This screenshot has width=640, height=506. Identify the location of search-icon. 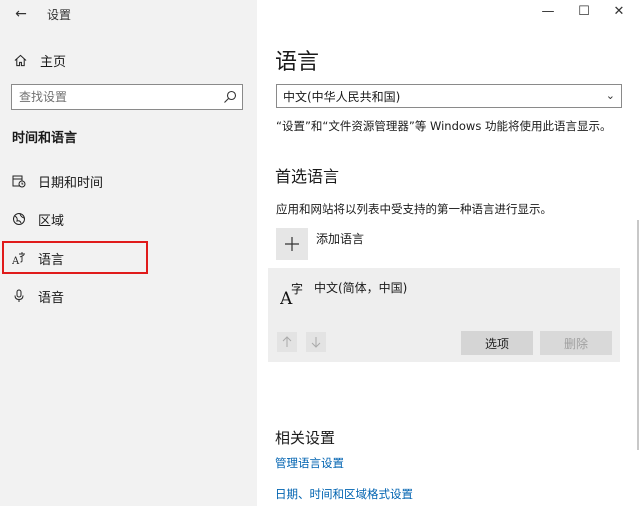
(230, 97).